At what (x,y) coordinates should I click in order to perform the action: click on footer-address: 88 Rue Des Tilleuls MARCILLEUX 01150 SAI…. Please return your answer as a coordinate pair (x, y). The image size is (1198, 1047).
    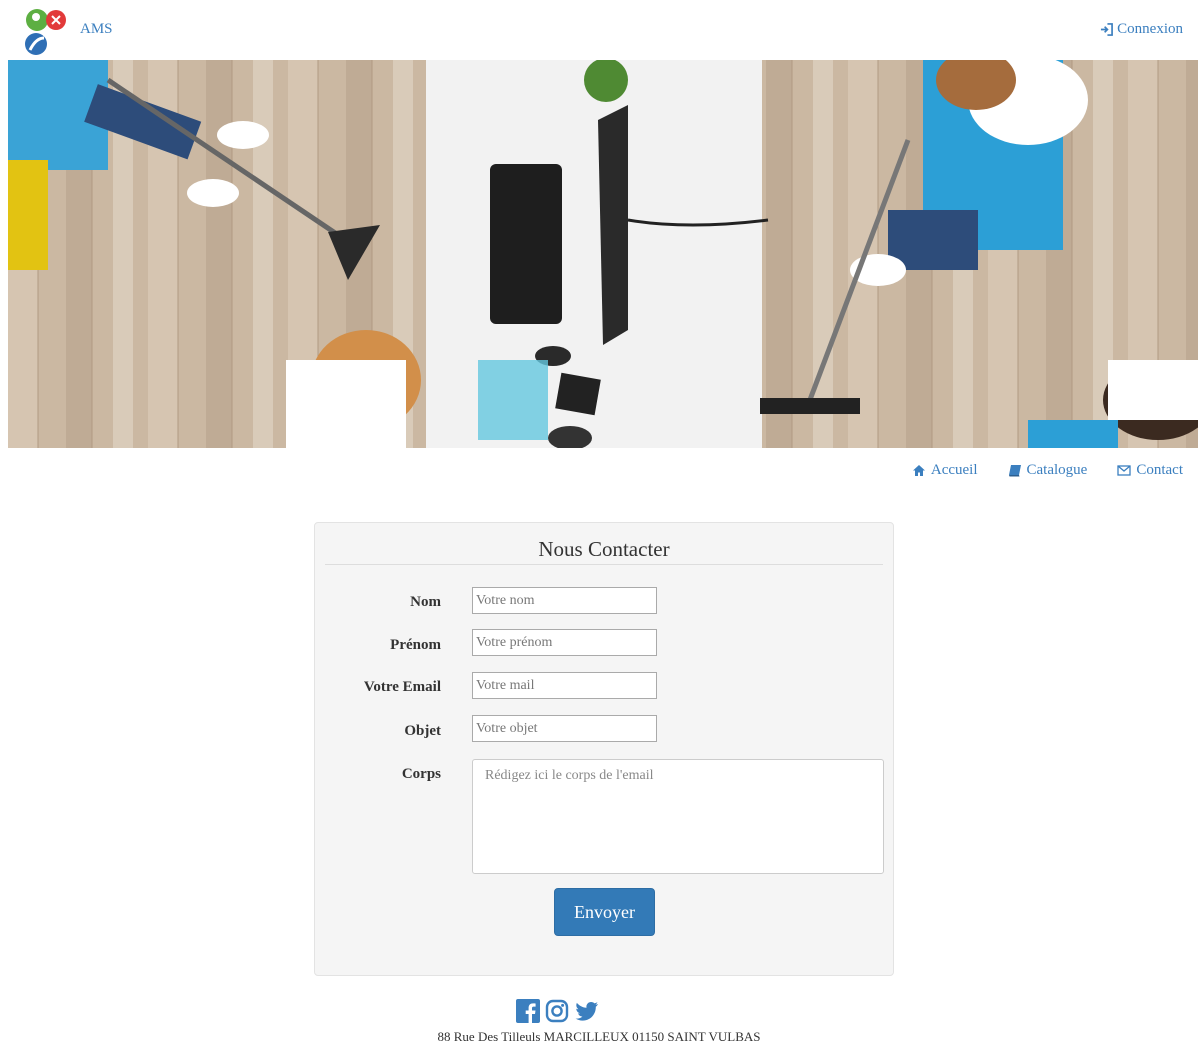
    Looking at the image, I should click on (599, 1036).